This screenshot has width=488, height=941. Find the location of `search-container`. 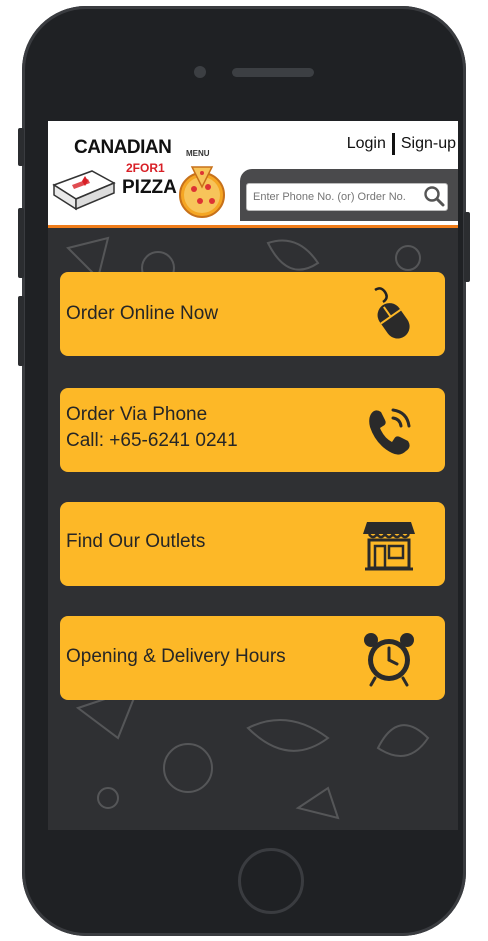

search-container is located at coordinates (349, 195).